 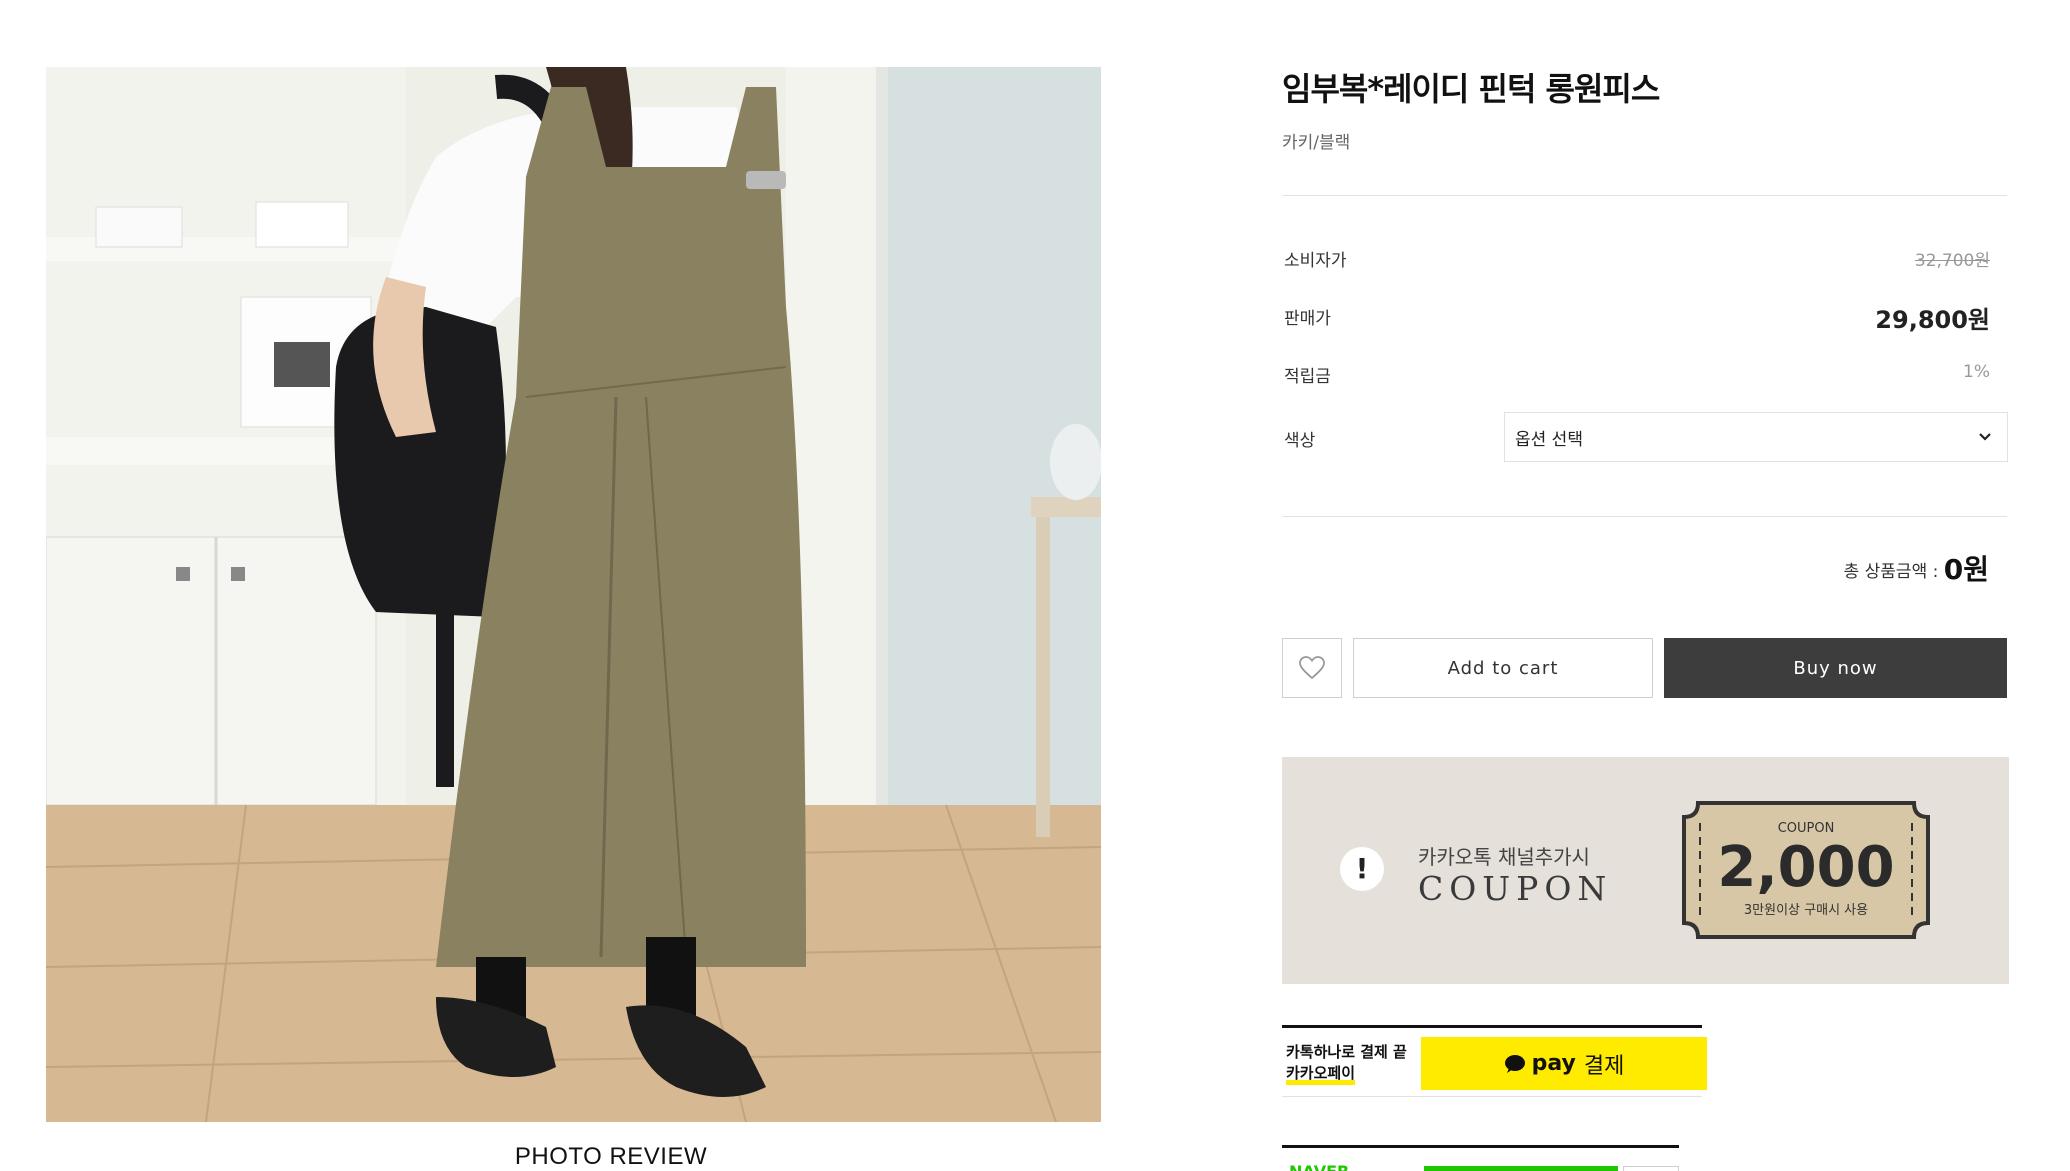 What do you see at coordinates (1346, 1052) in the screenshot?
I see `kakaopay-caption-line1: 카톡하나로 결제 끝` at bounding box center [1346, 1052].